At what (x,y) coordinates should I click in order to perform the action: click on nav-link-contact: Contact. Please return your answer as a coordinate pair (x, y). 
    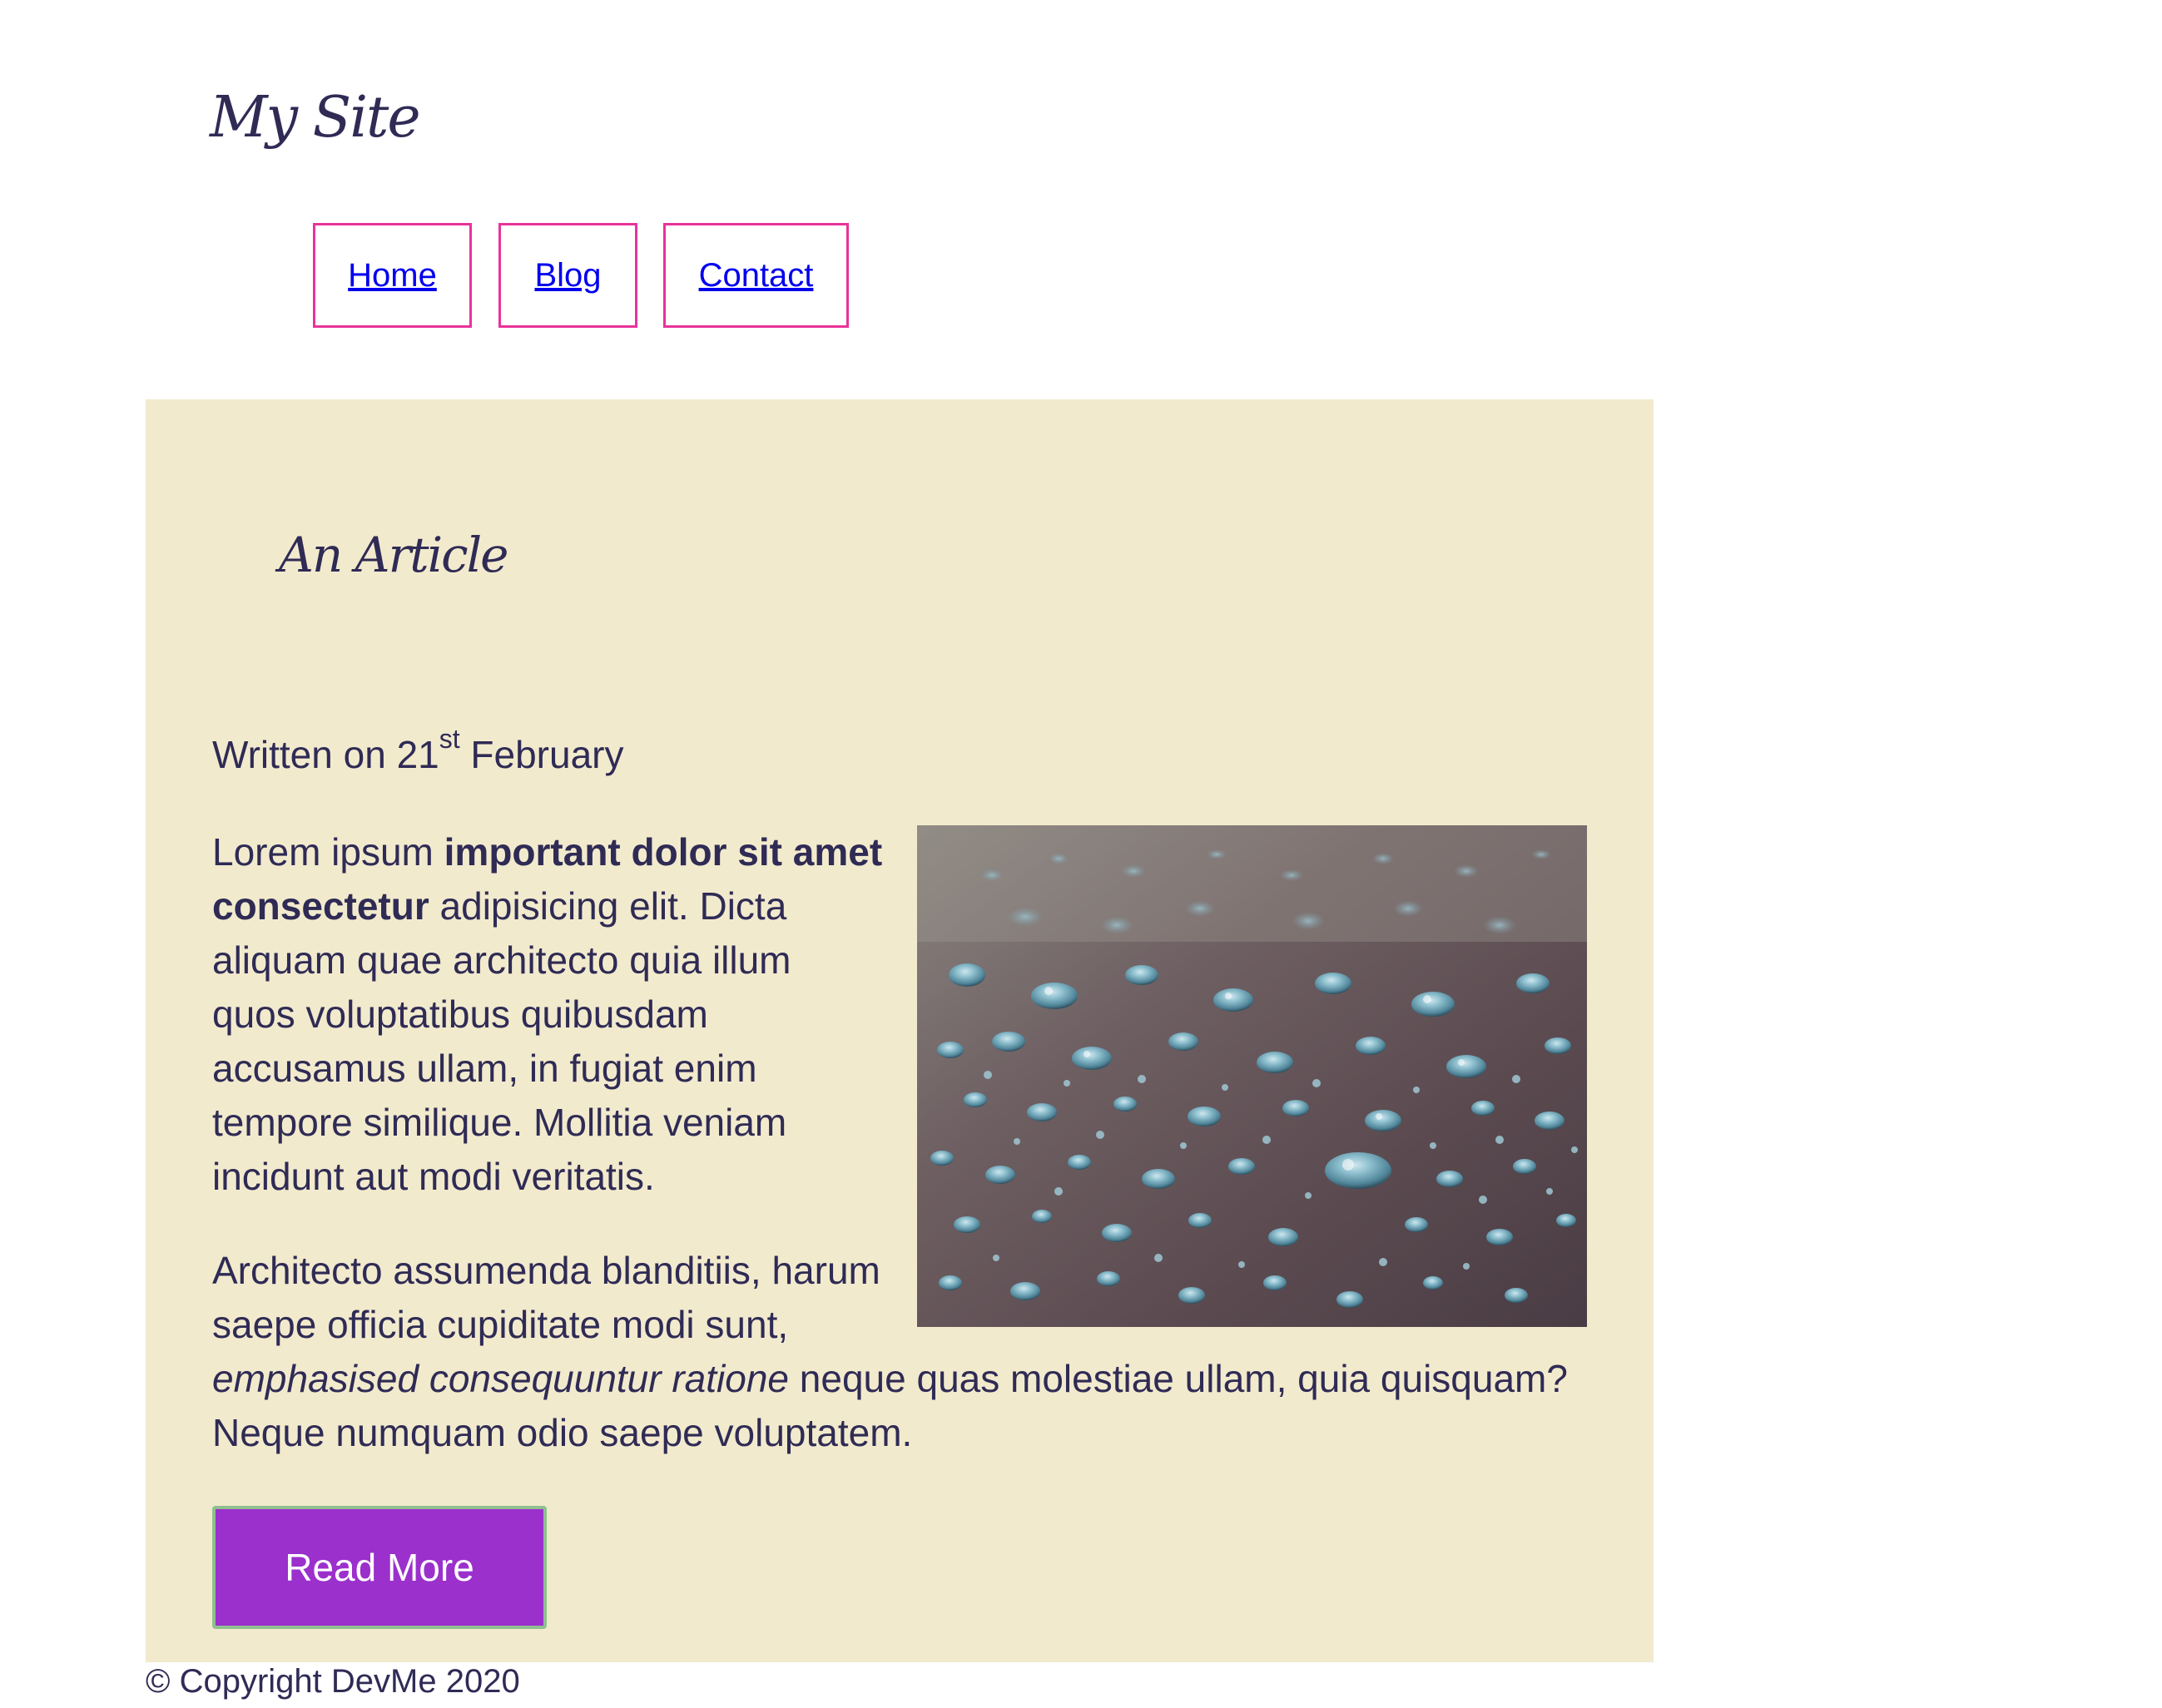
    Looking at the image, I should click on (757, 276).